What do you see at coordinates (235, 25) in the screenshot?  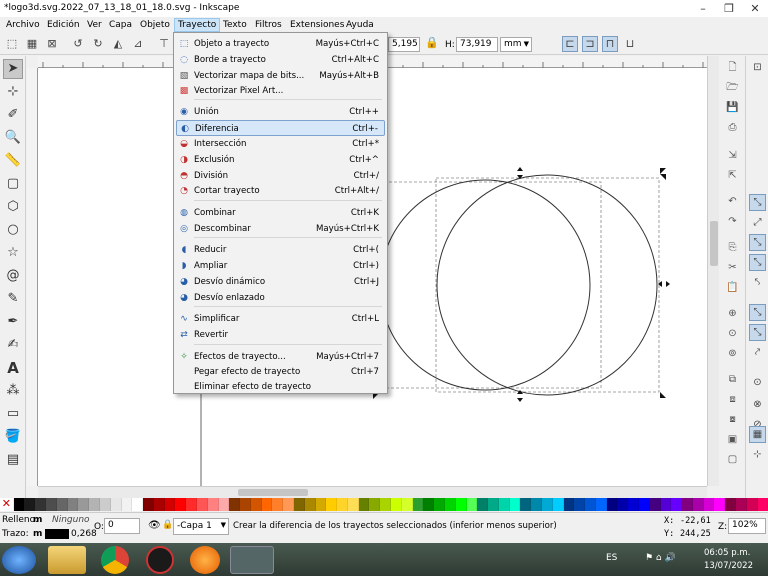 I see `menu-texto: Texto` at bounding box center [235, 25].